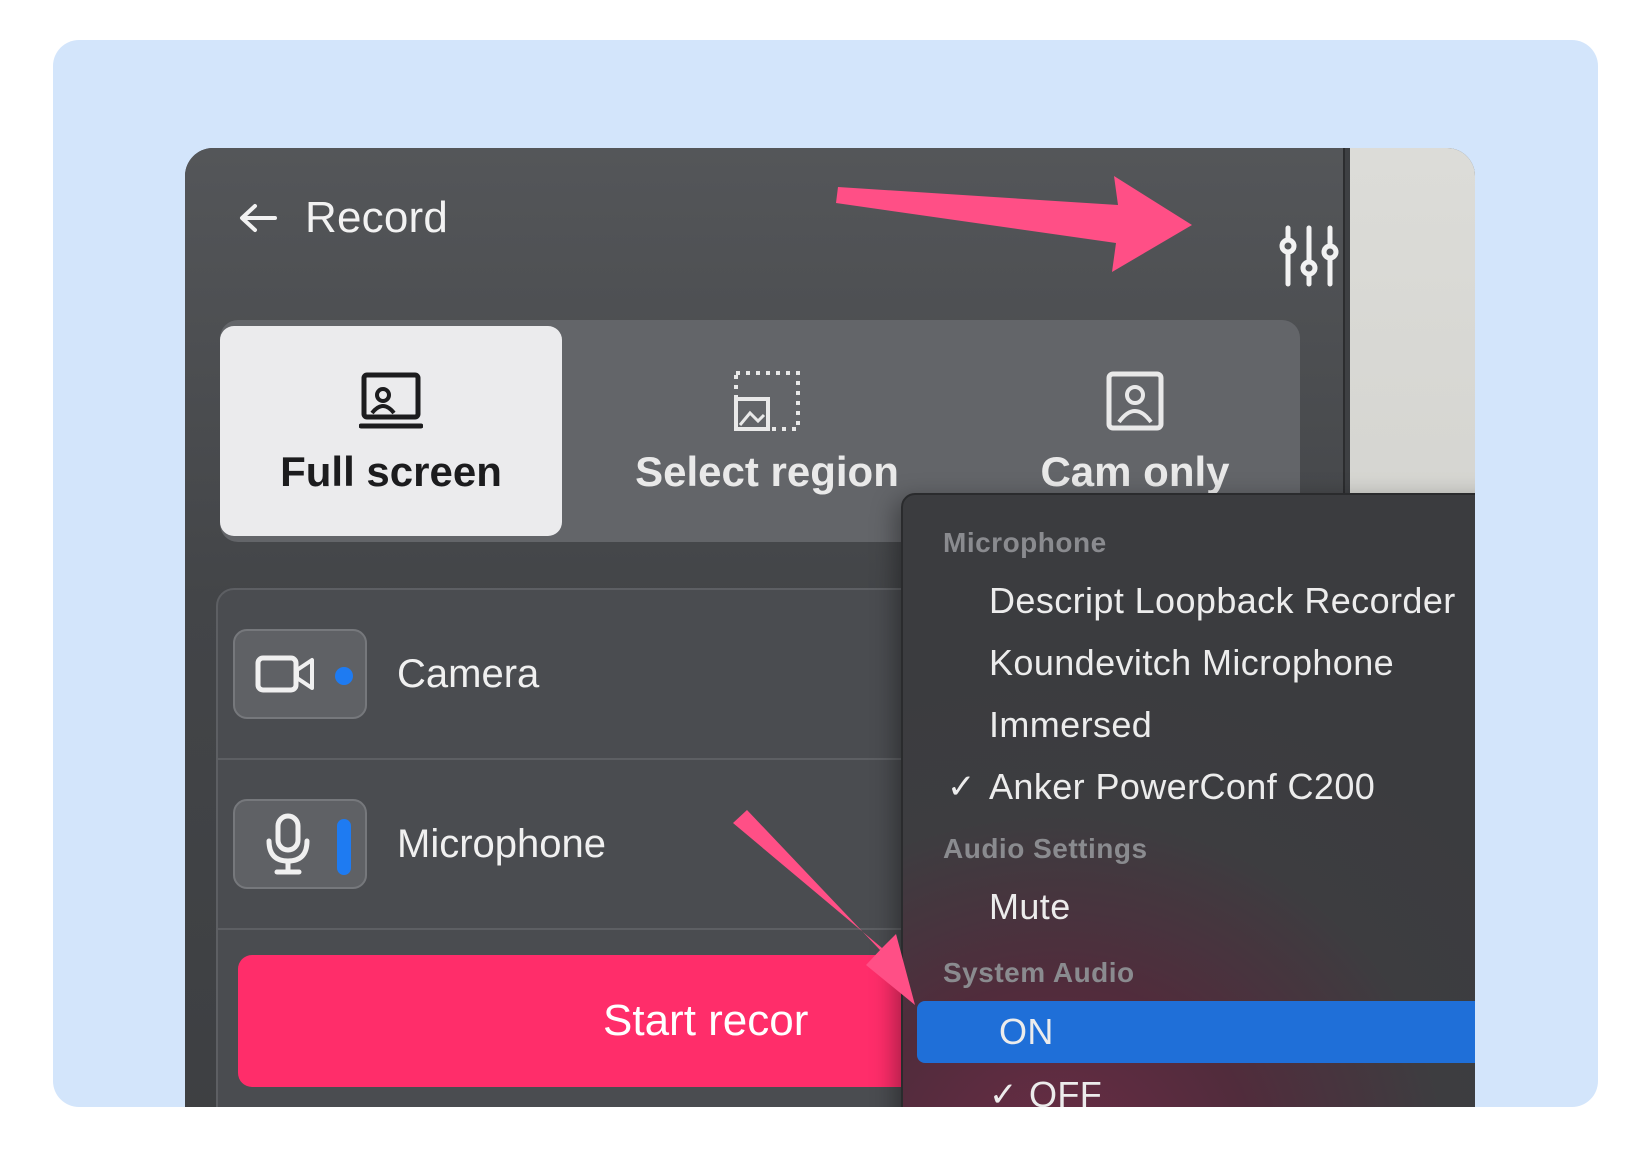 The image size is (1651, 1171). What do you see at coordinates (502, 843) in the screenshot?
I see `microphone-label: Microphone` at bounding box center [502, 843].